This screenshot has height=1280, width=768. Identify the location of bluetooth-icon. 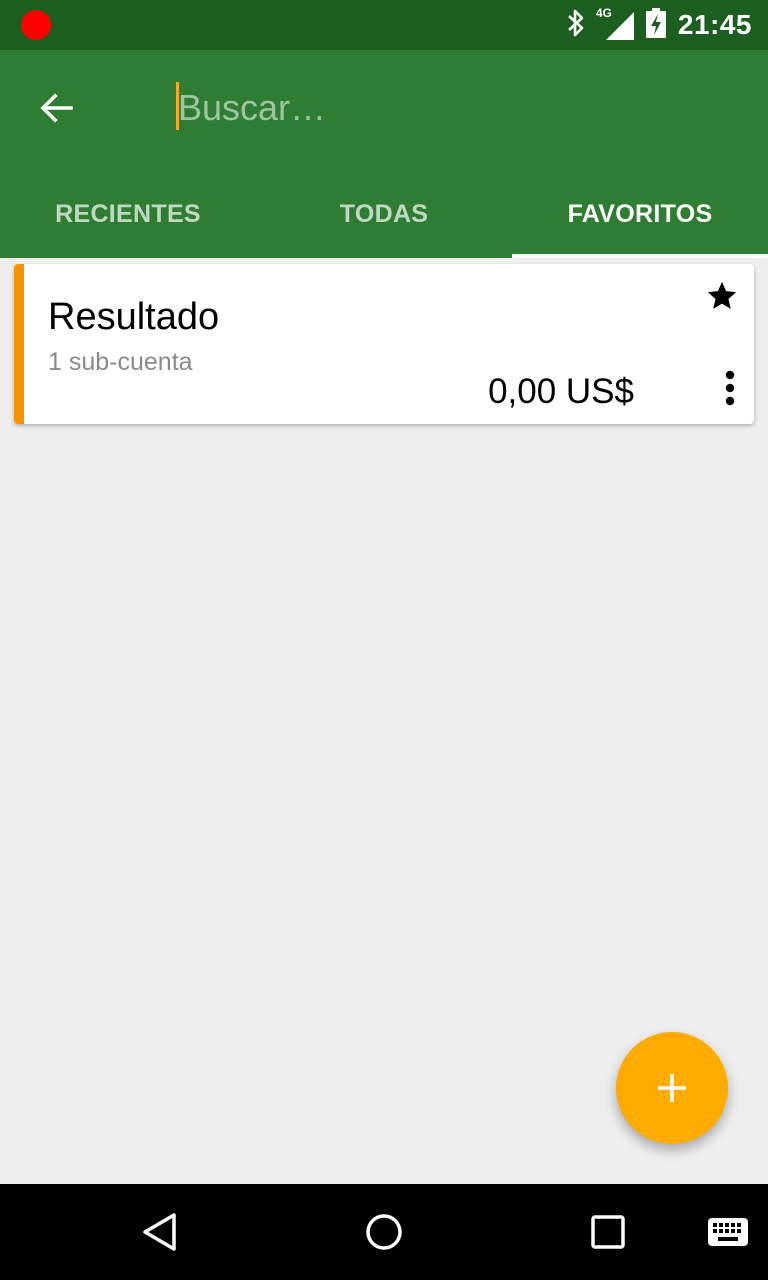
(576, 25).